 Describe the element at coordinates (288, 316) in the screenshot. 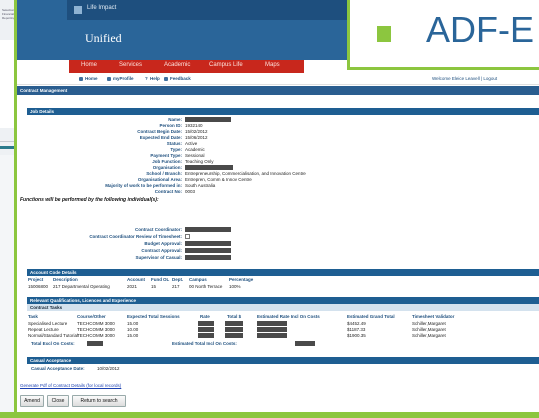

I see `col-rate-incl: Estimated Rate Incl On Costs` at that location.